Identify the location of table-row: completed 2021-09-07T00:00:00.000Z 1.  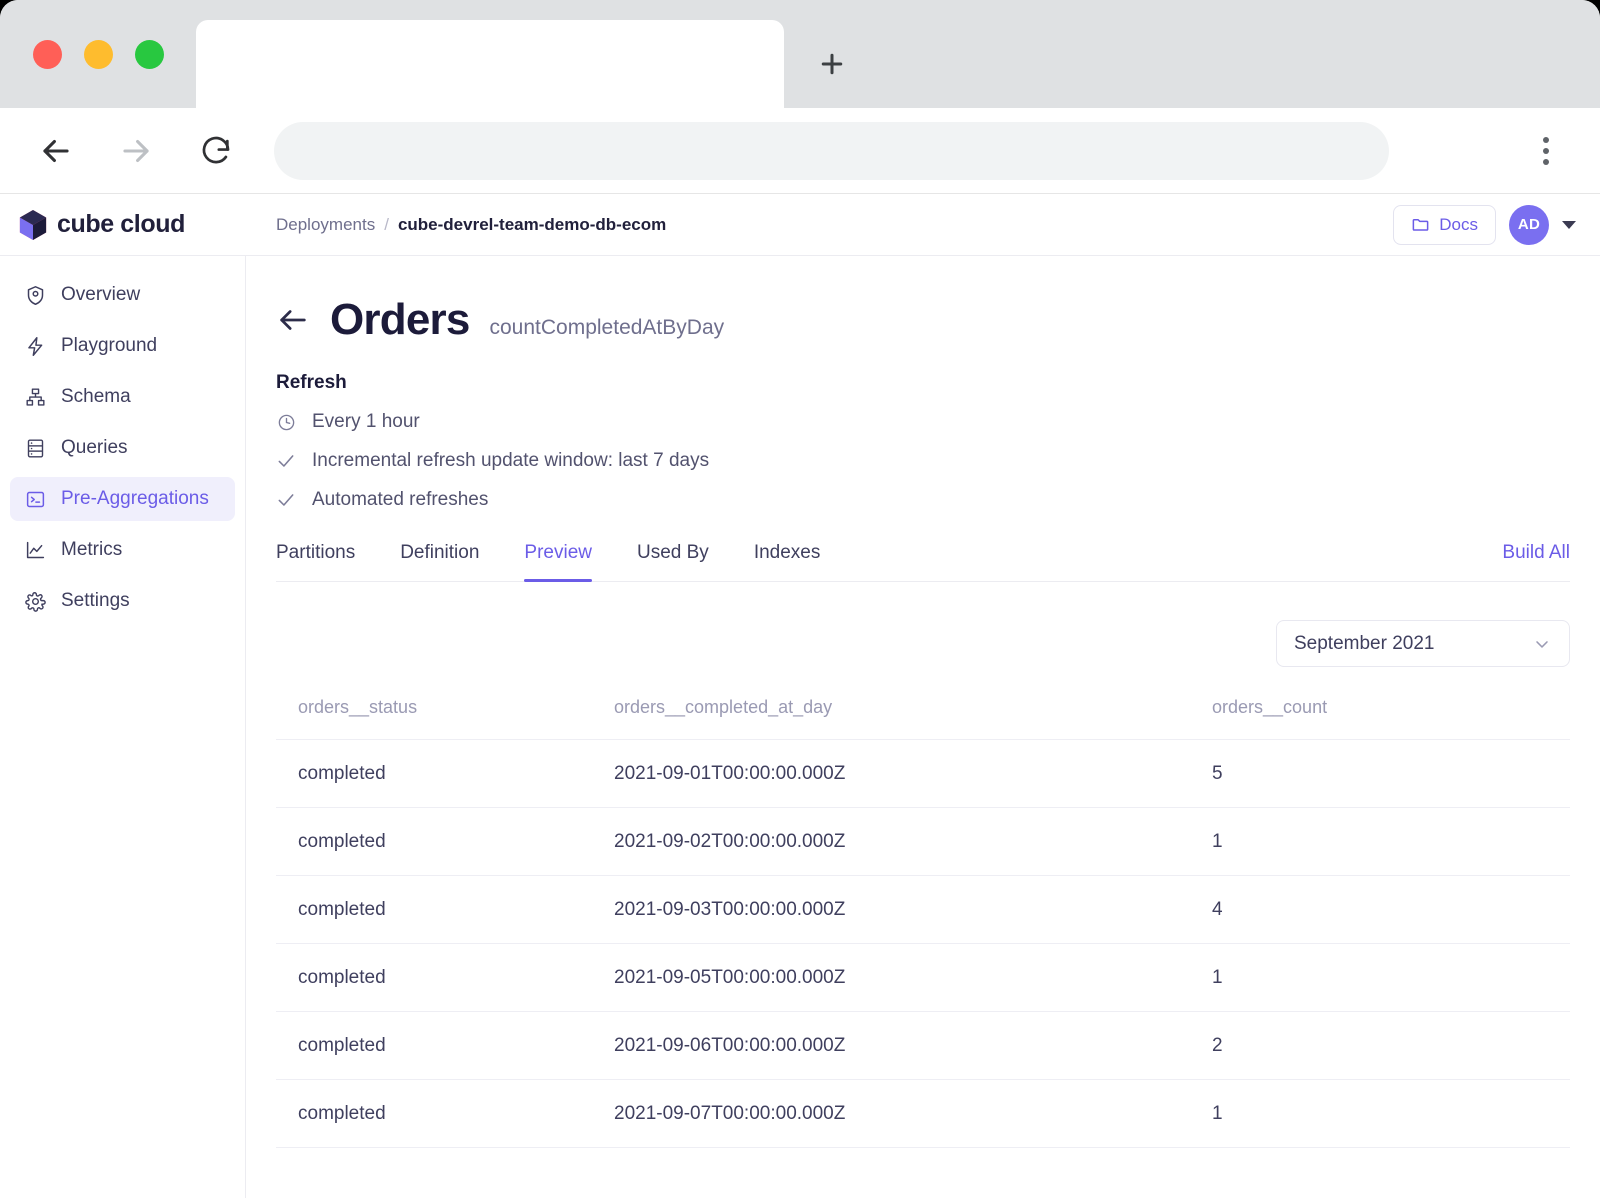
(923, 1113).